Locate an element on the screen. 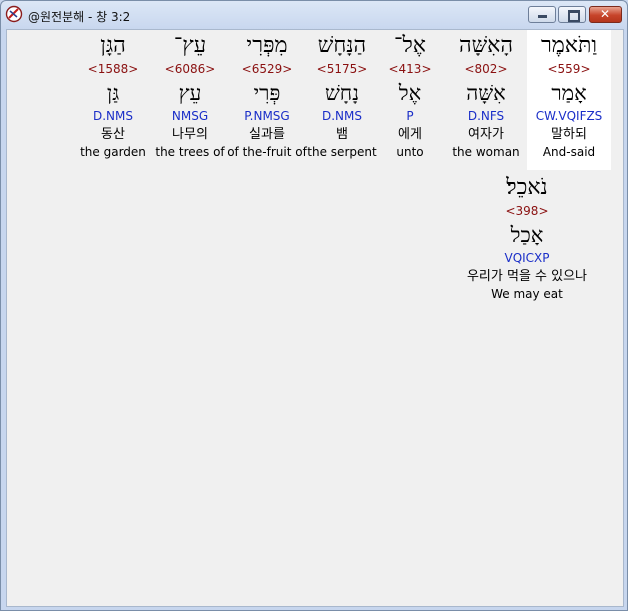 This screenshot has height=611, width=628. strong-number: <6529> is located at coordinates (267, 69).